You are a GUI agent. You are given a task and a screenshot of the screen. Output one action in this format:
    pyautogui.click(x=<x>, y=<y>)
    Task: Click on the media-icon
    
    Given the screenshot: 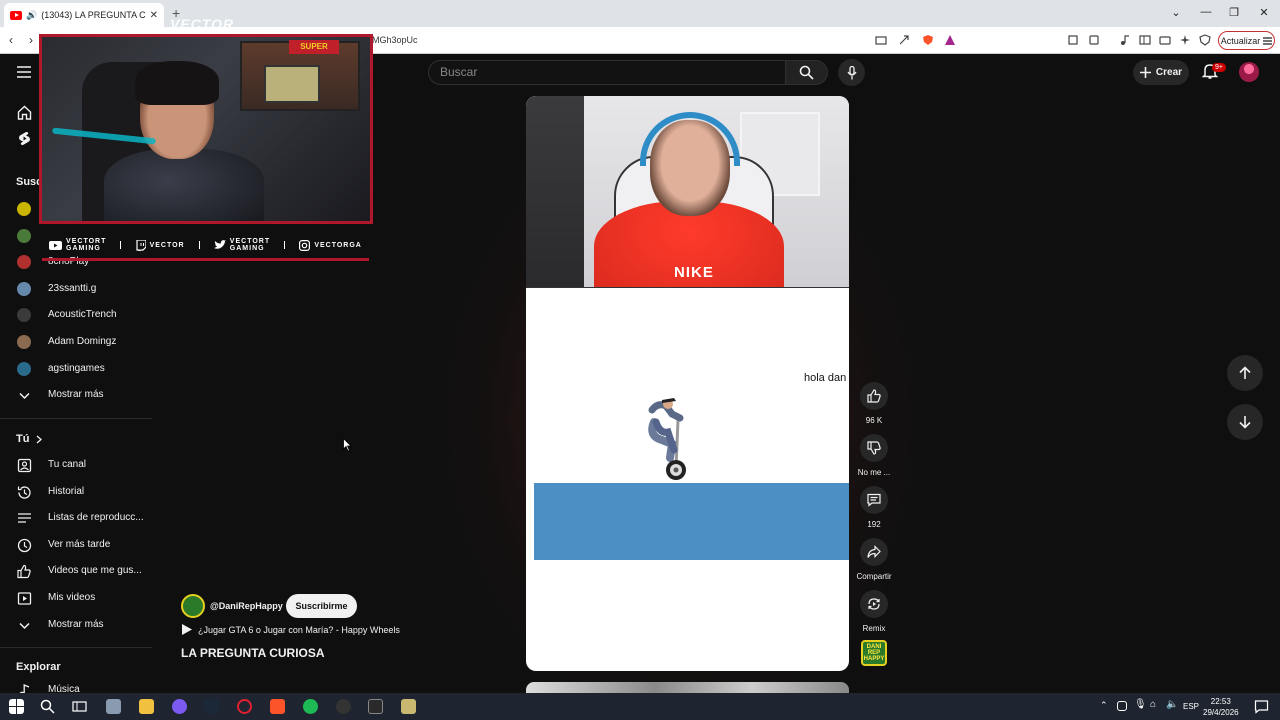 What is the action you would take?
    pyautogui.click(x=1125, y=40)
    